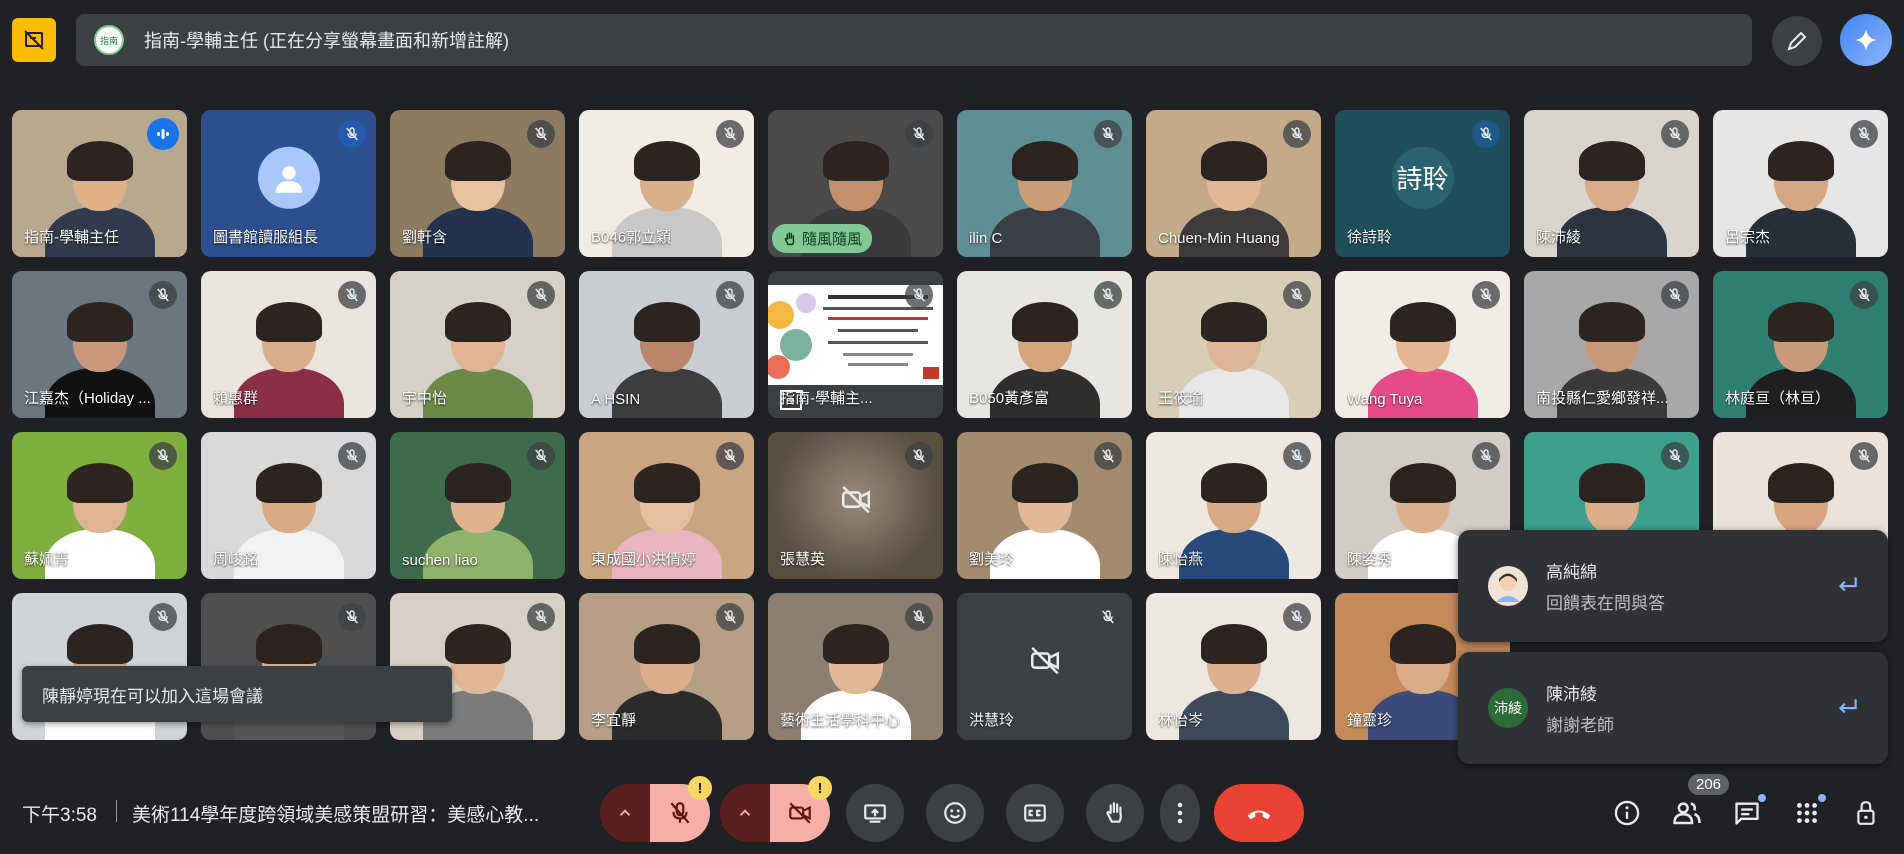  I want to click on camera-toggle-button: !, so click(801, 809).